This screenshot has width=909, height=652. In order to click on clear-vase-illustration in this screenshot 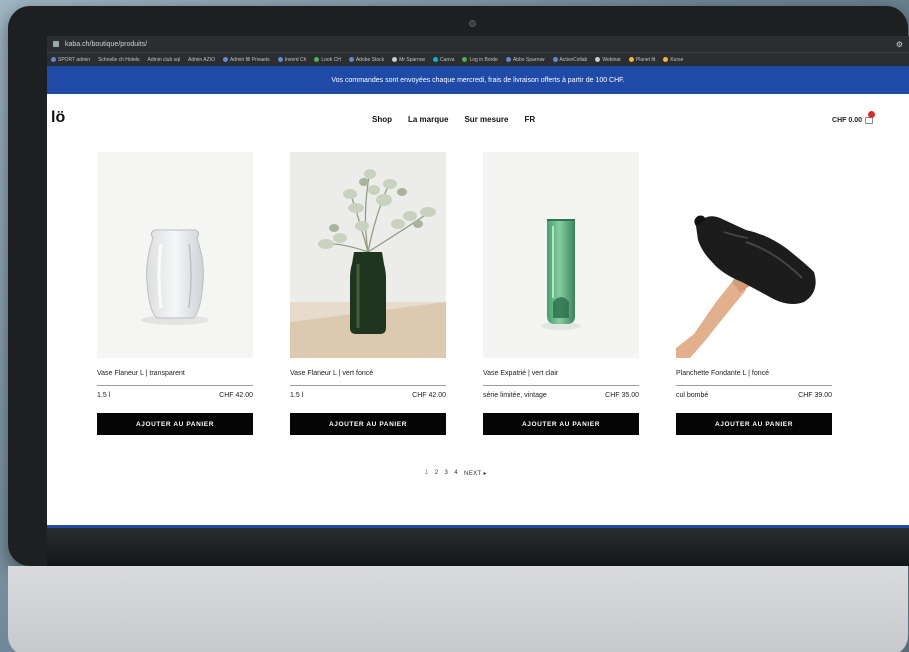, I will do `click(175, 277)`.